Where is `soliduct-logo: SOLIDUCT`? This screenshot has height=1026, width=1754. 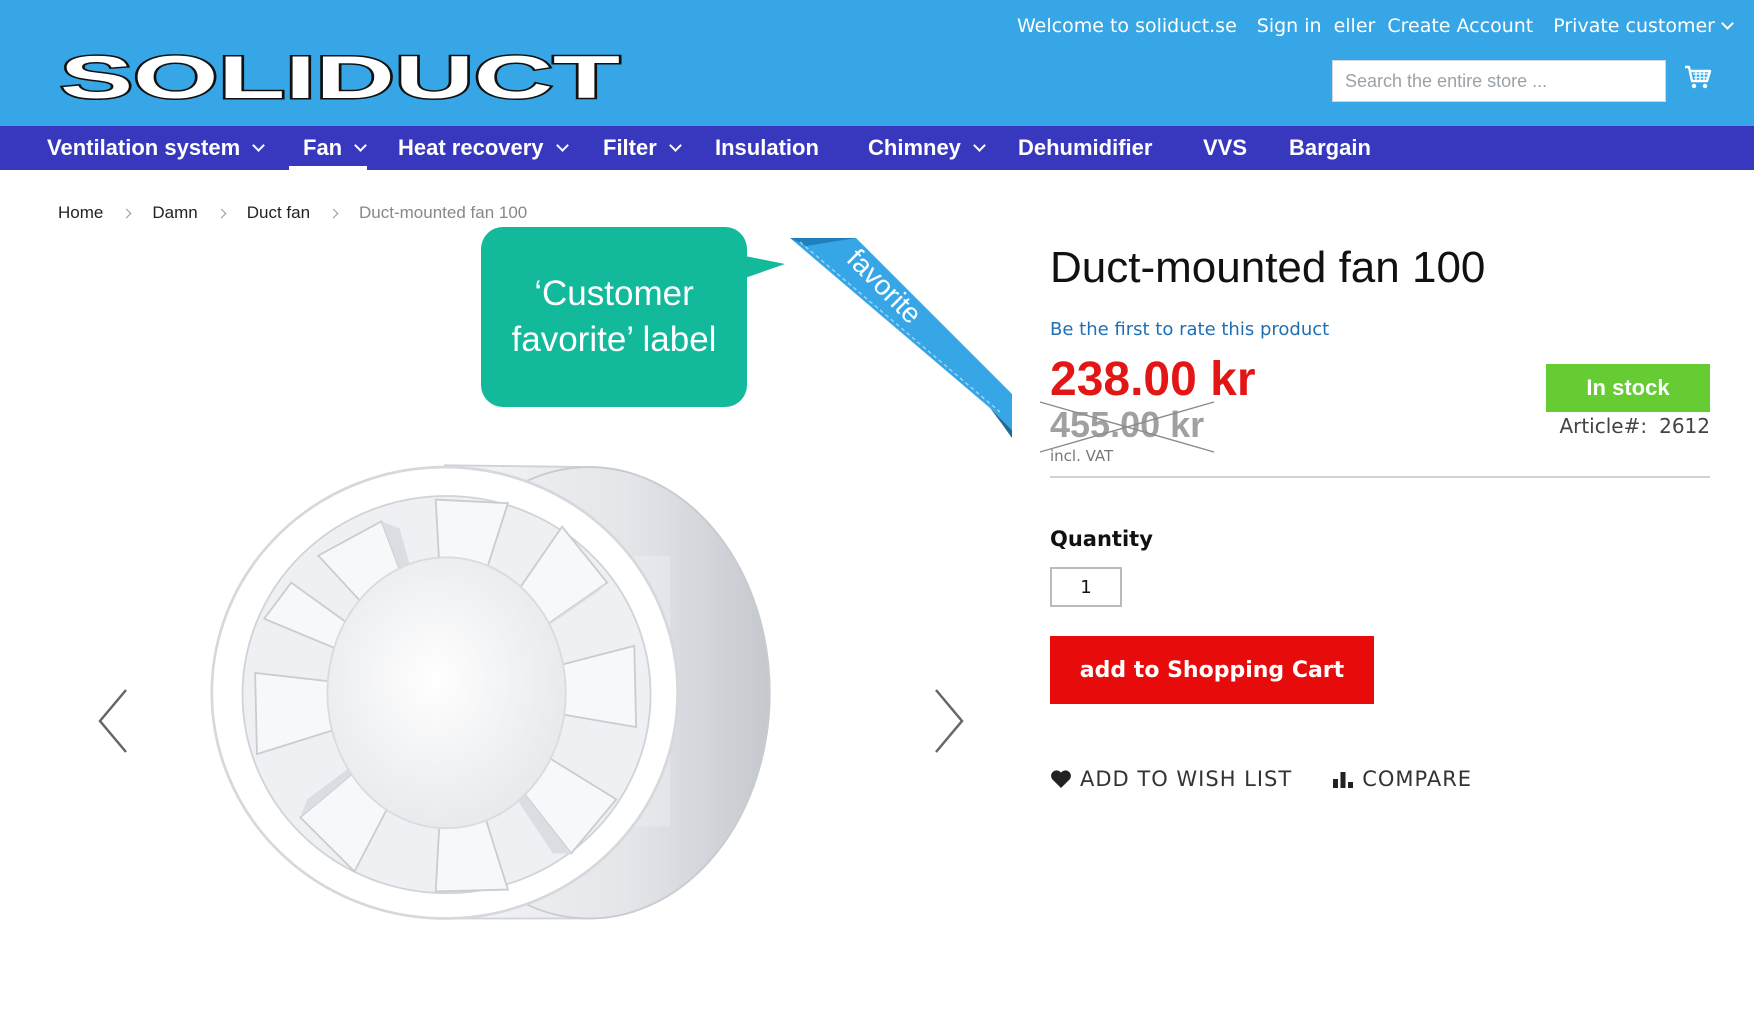
soliduct-logo: SOLIDUCT is located at coordinates (341, 77).